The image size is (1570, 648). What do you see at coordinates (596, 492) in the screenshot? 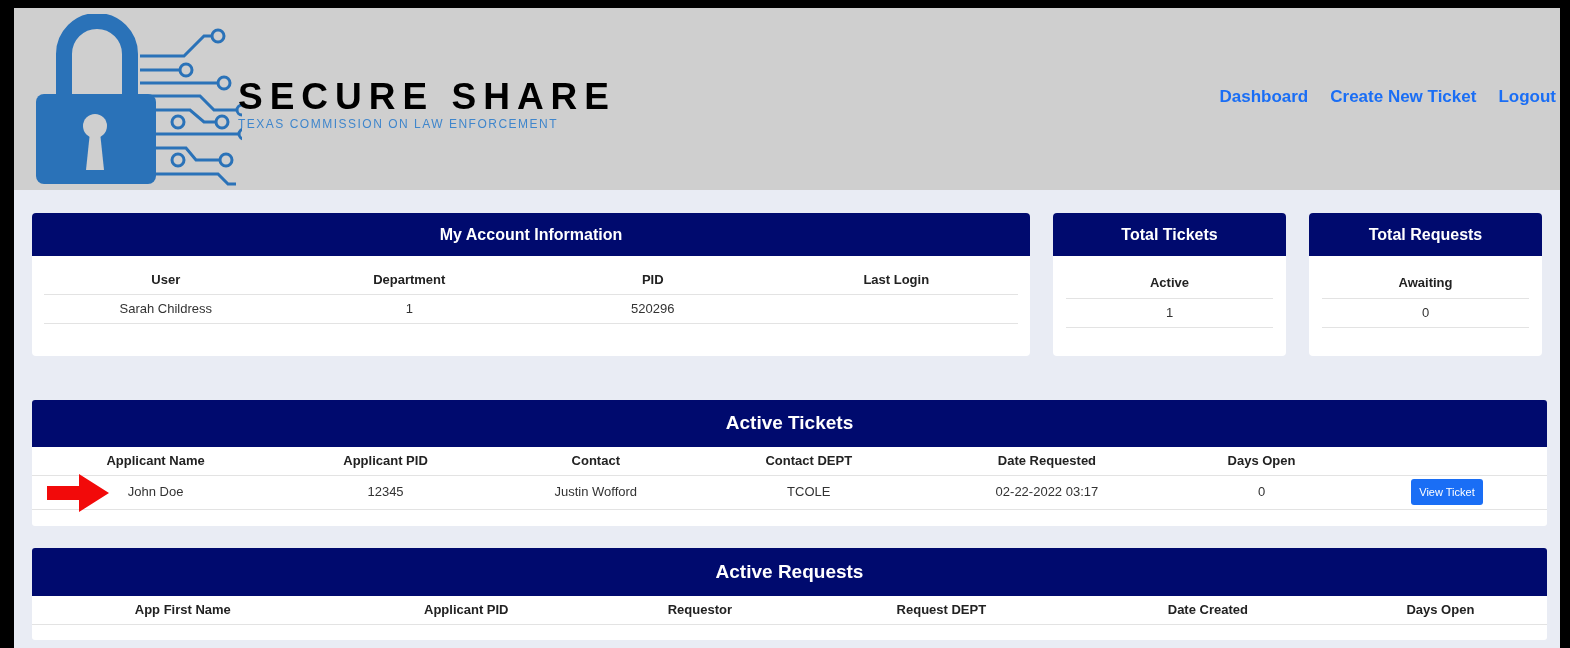
I see `table-cell: Justin Wofford` at bounding box center [596, 492].